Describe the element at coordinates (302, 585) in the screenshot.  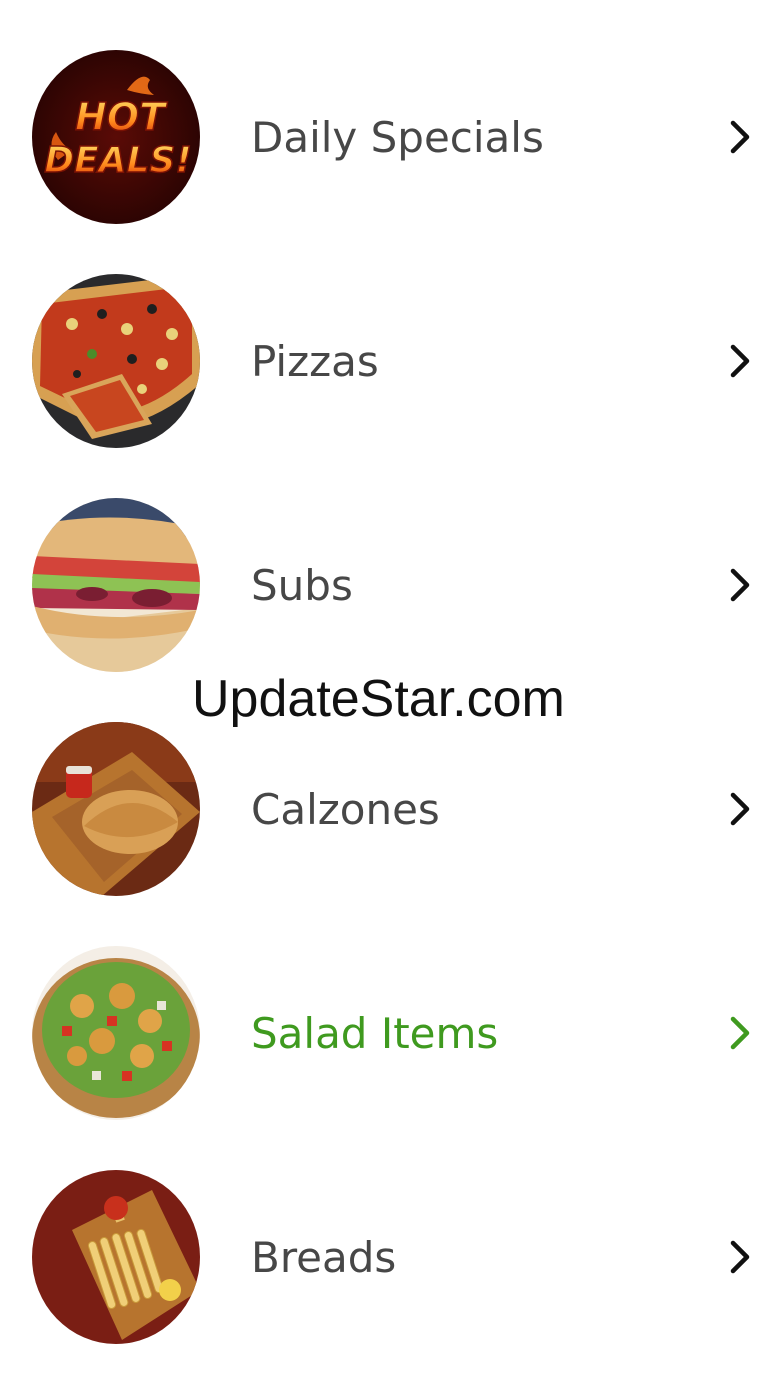
I see `menu-item-label: Subs` at that location.